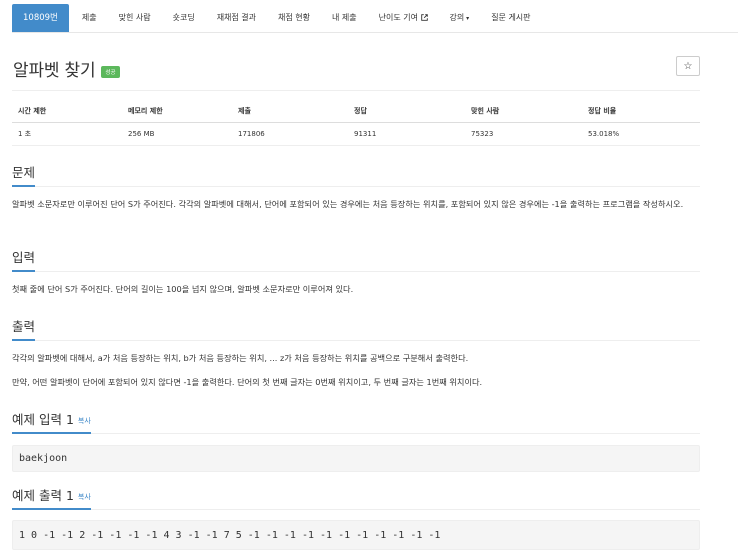 This screenshot has width=750, height=556. I want to click on value-correct-ratio: 53.018%, so click(641, 134).